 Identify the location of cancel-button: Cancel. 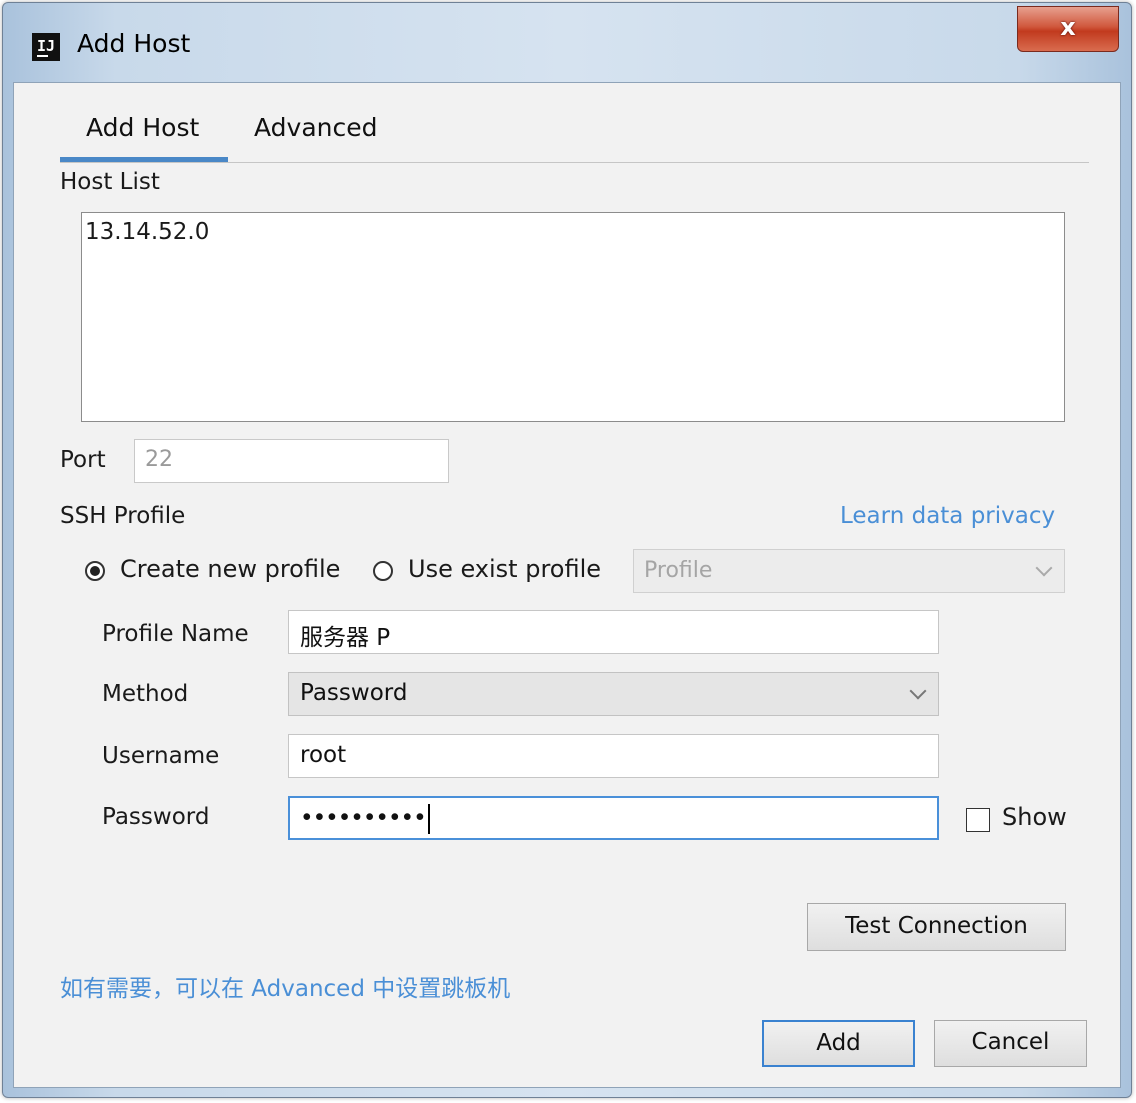
(1010, 1043).